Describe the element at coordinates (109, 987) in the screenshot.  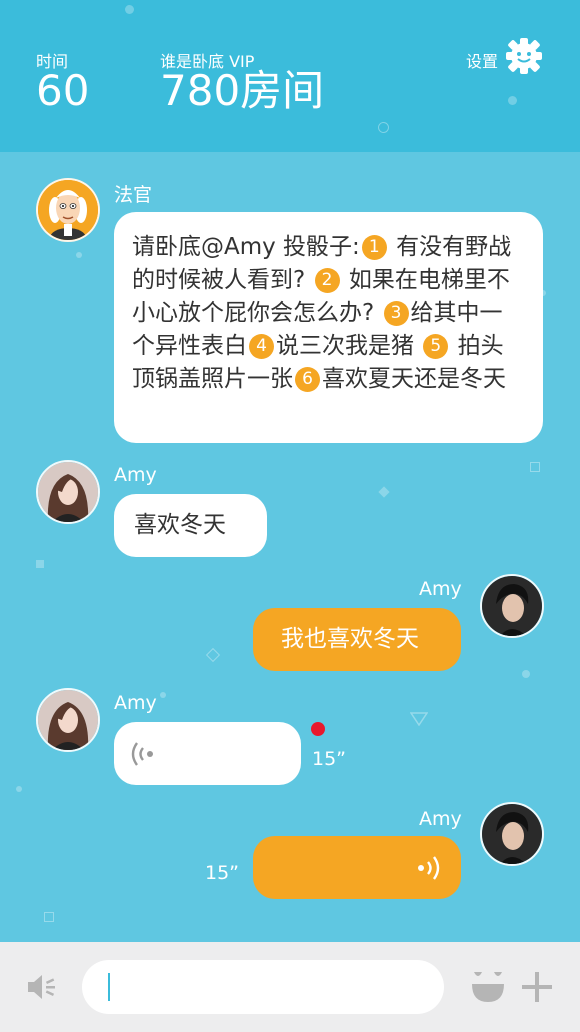
I see `text-caret` at that location.